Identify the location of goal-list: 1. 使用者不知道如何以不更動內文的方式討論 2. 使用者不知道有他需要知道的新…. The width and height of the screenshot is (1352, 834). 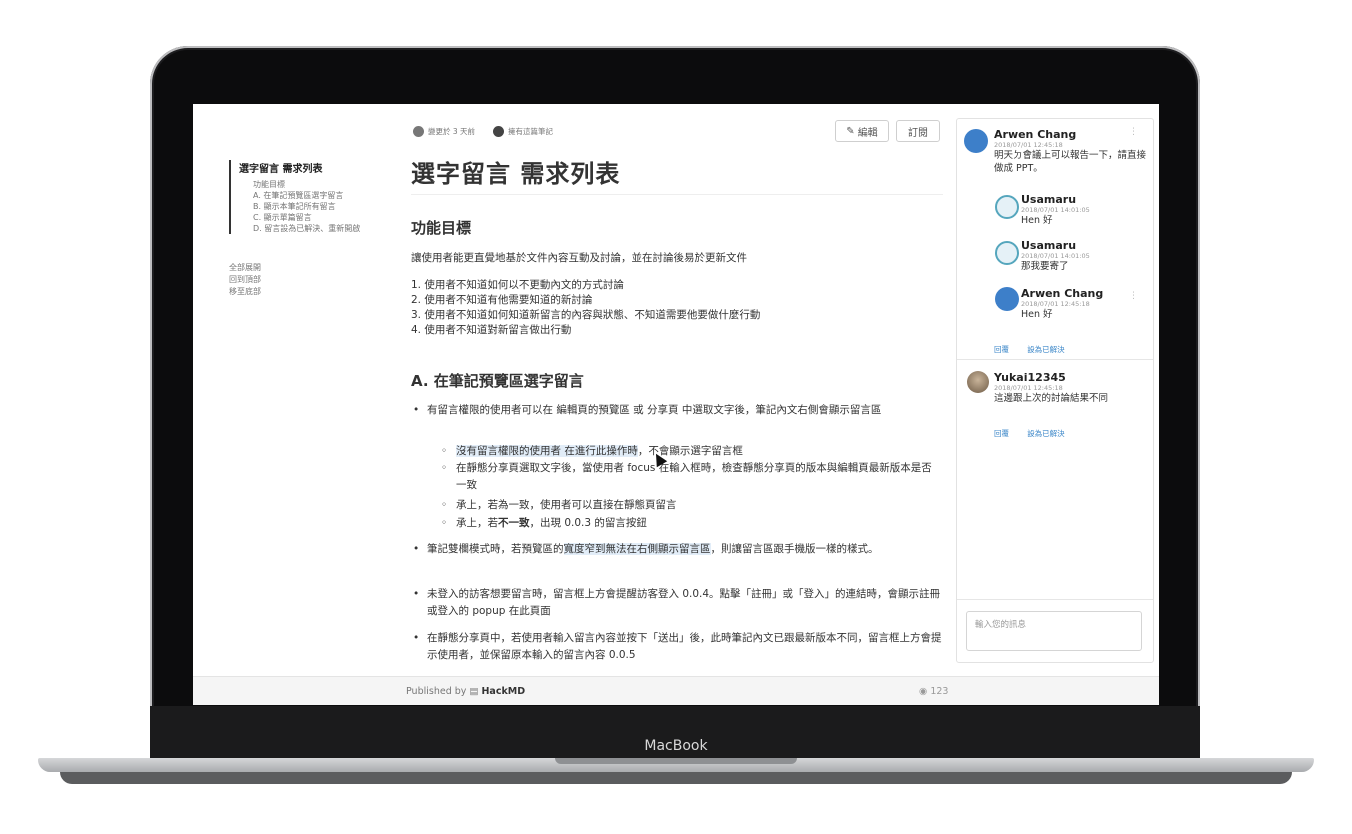
(585, 308).